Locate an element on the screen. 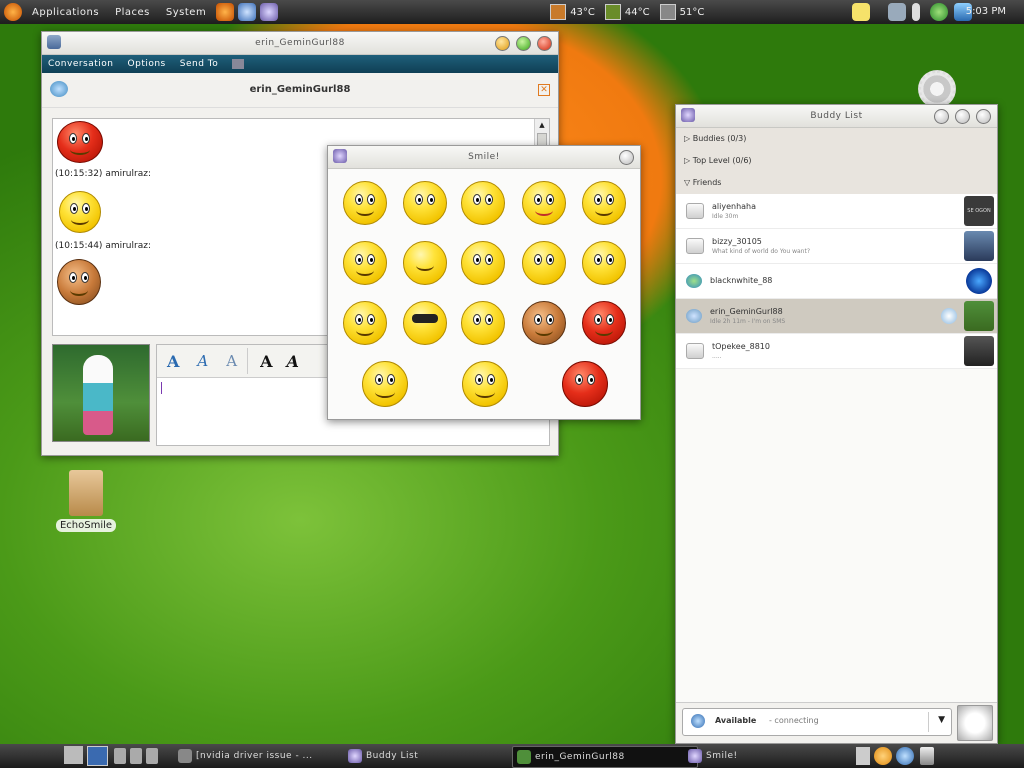  sound-icon is located at coordinates (238, 64).